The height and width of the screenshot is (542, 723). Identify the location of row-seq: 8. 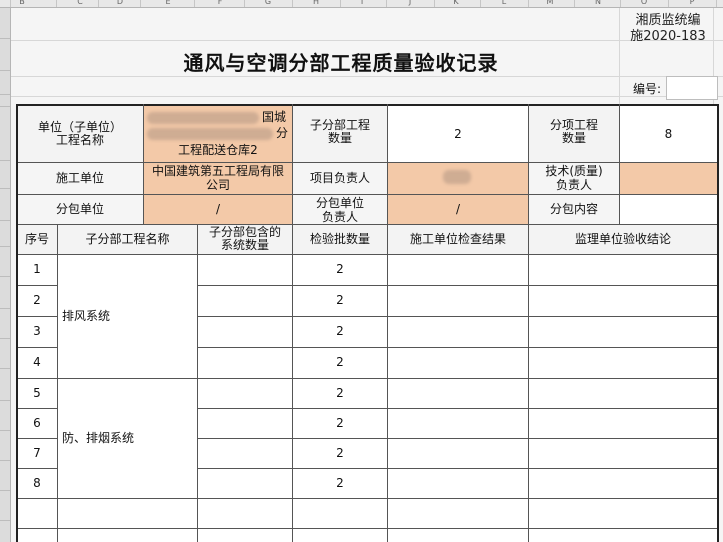
(37, 482).